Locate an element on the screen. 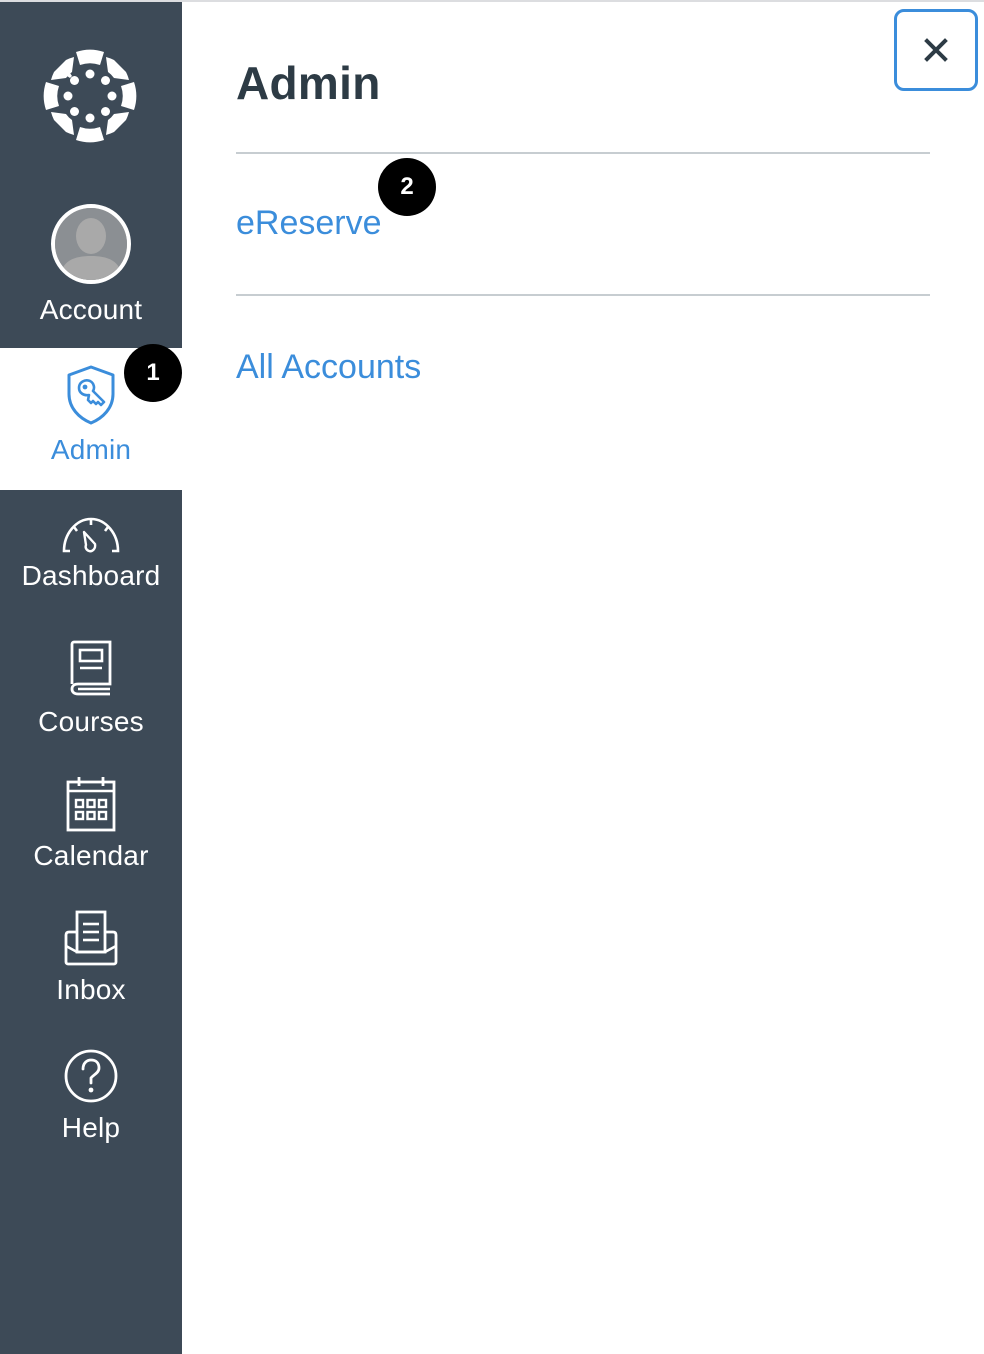 This screenshot has width=984, height=1354. nav-item-label: Calendar is located at coordinates (91, 855).